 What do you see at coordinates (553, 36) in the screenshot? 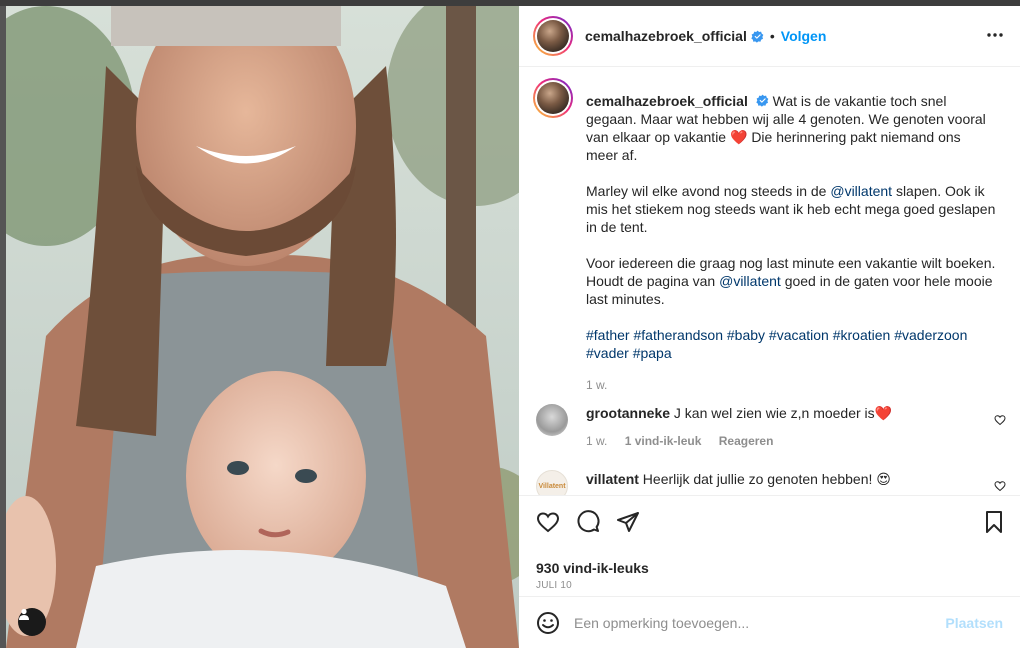
I see `author-avatar` at bounding box center [553, 36].